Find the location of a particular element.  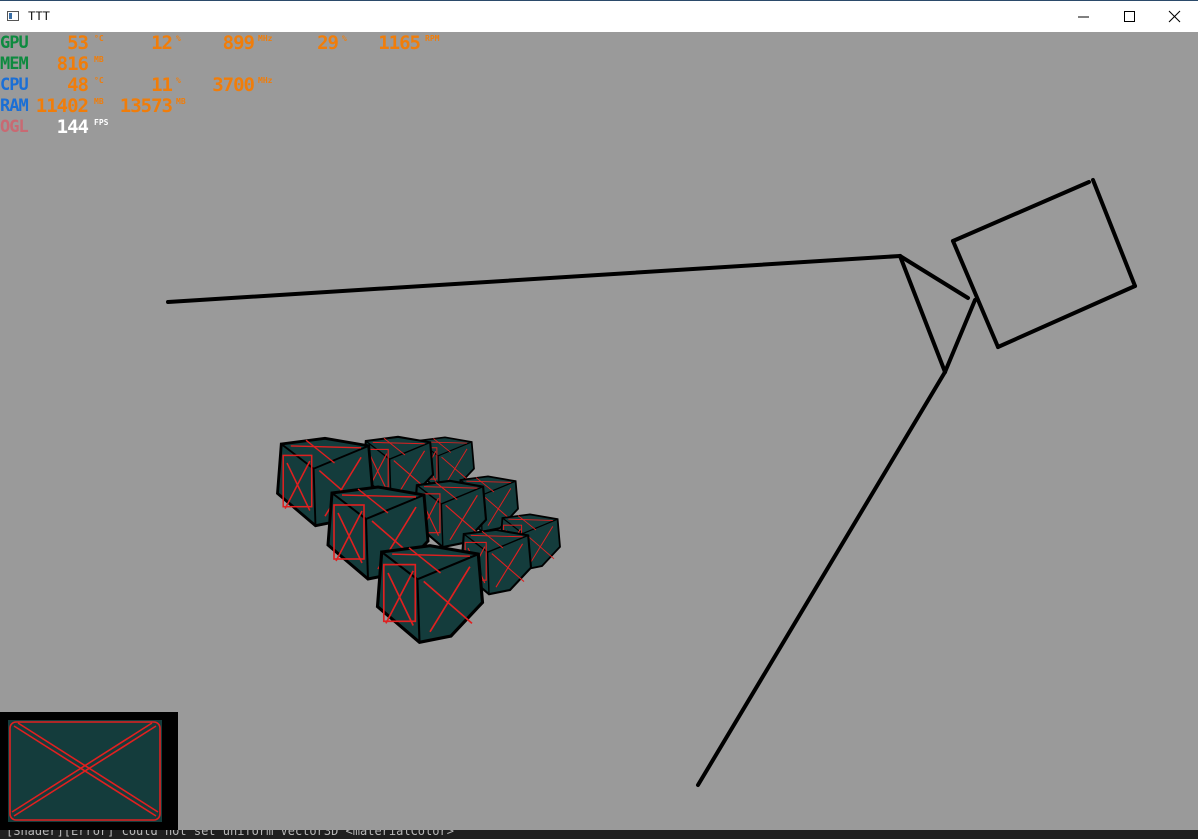

title-bar: TTT is located at coordinates (599, 16).